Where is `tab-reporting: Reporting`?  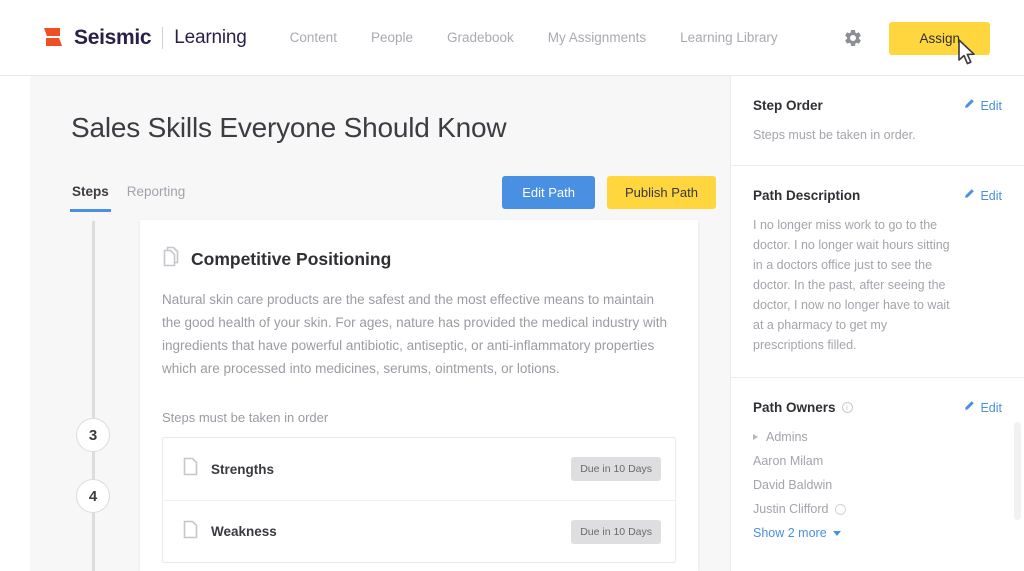
tab-reporting: Reporting is located at coordinates (156, 196).